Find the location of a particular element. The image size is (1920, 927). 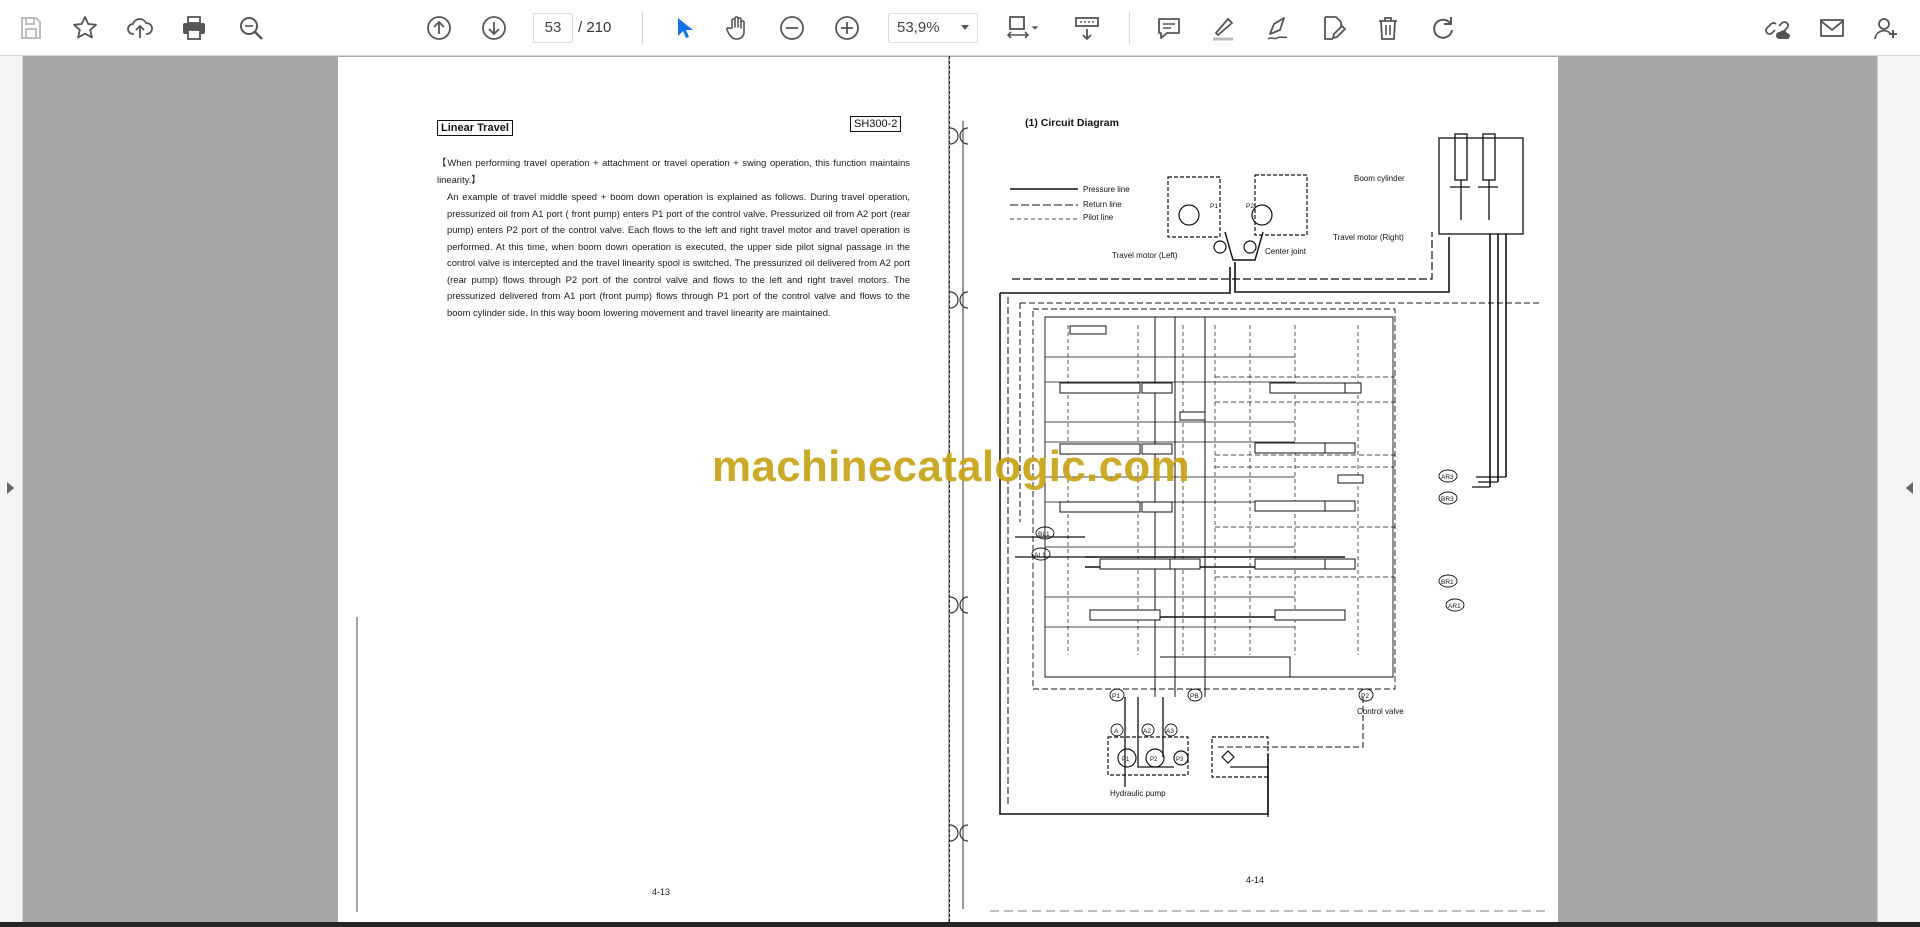

port-ar3: AR3 is located at coordinates (1447, 477).